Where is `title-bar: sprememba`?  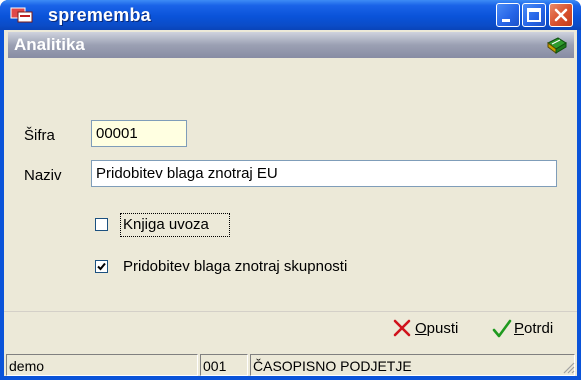
title-bar: sprememba is located at coordinates (290, 15).